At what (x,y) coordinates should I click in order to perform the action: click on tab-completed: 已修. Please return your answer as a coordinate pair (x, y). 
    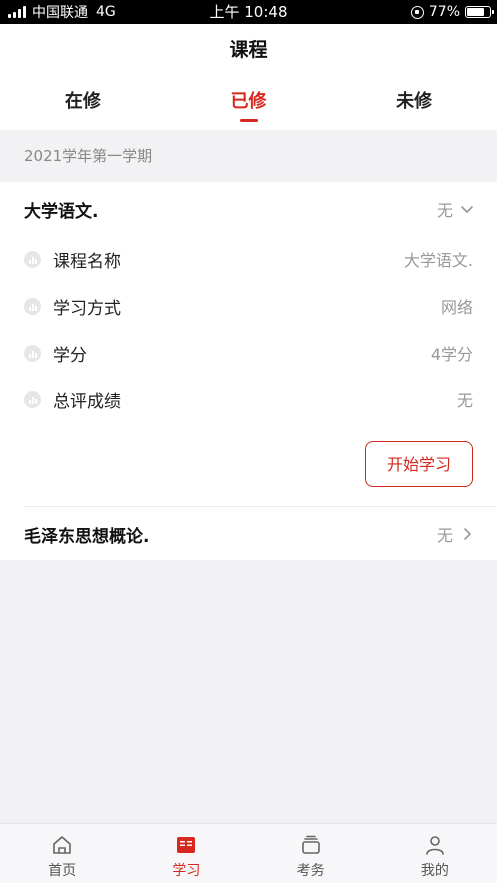
    Looking at the image, I should click on (249, 103).